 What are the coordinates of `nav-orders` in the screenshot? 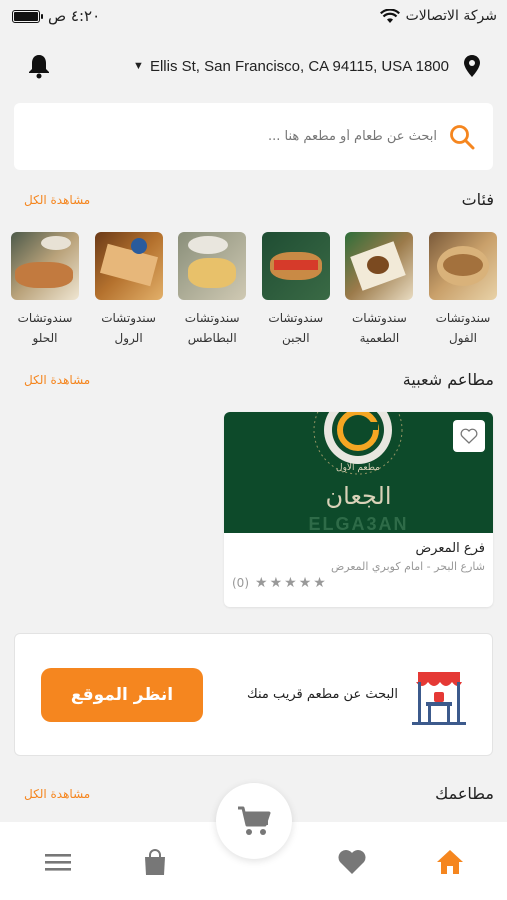 It's located at (155, 862).